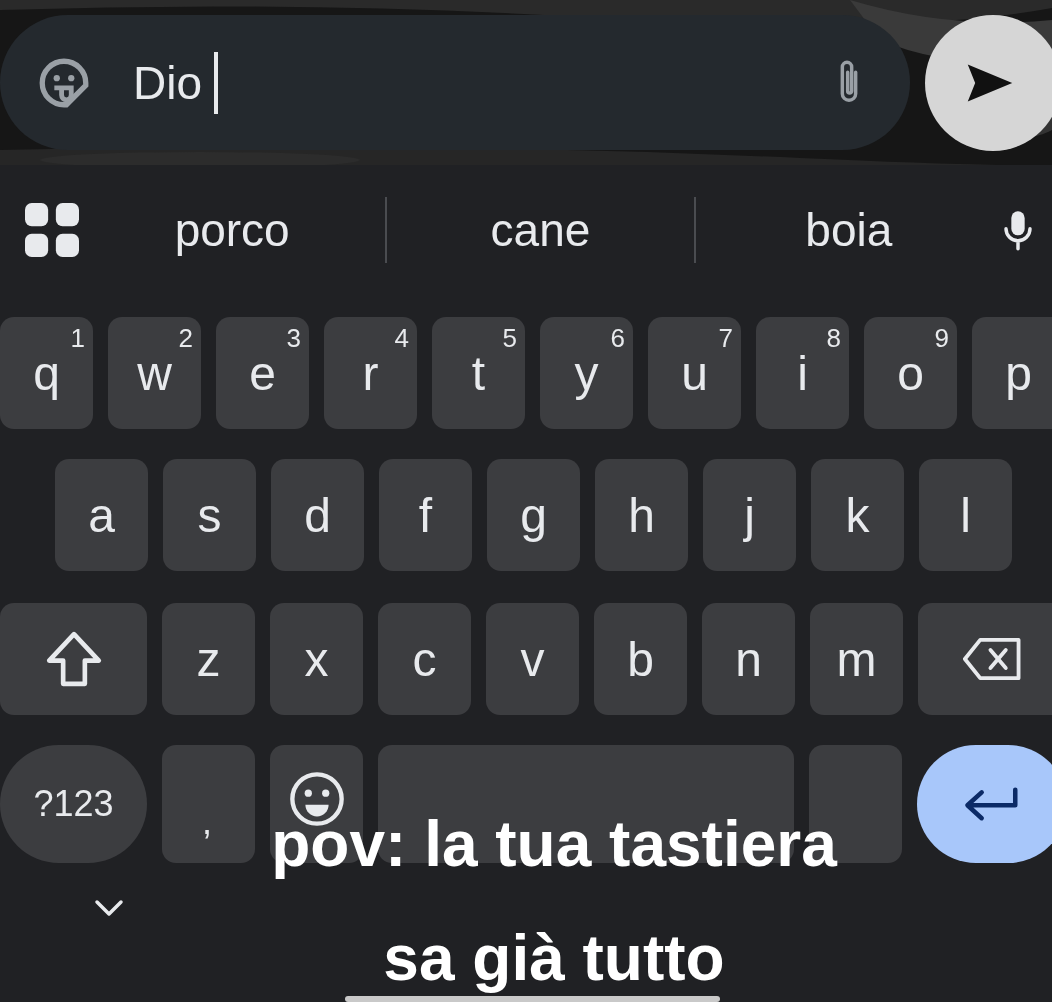  What do you see at coordinates (848, 230) in the screenshot?
I see `suggestion-item: boia` at bounding box center [848, 230].